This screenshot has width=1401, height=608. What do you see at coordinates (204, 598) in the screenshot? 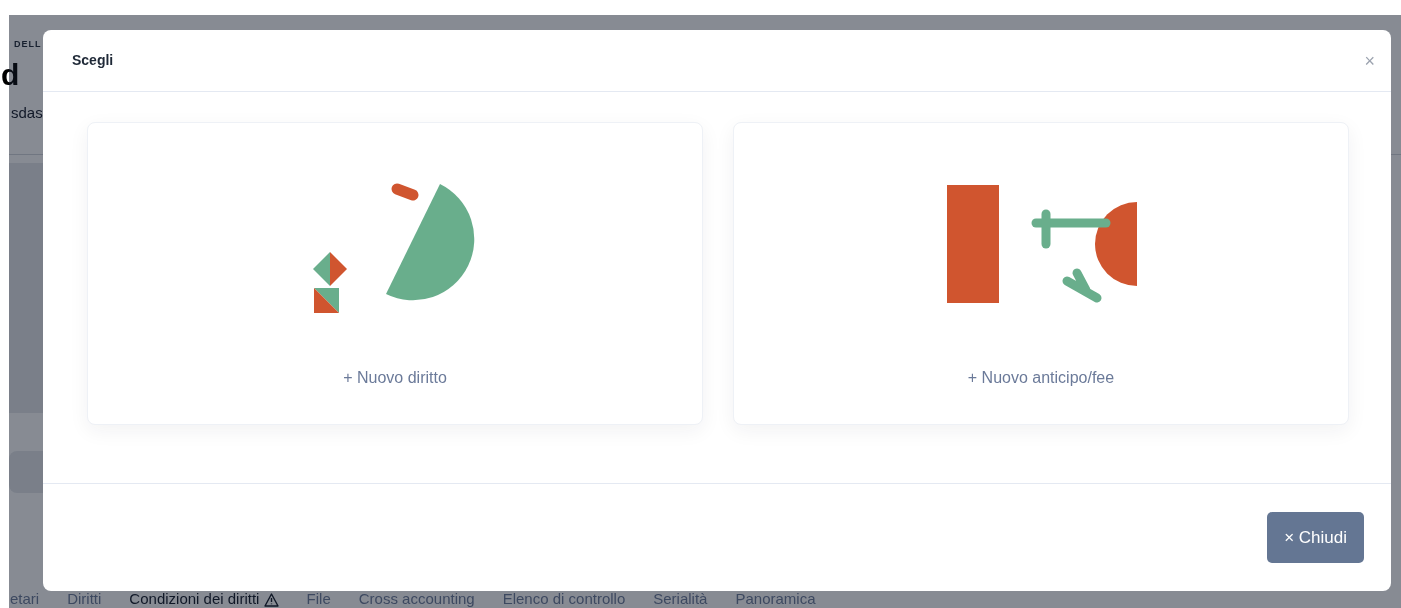
I see `tab: Condizioni dei diritti` at bounding box center [204, 598].